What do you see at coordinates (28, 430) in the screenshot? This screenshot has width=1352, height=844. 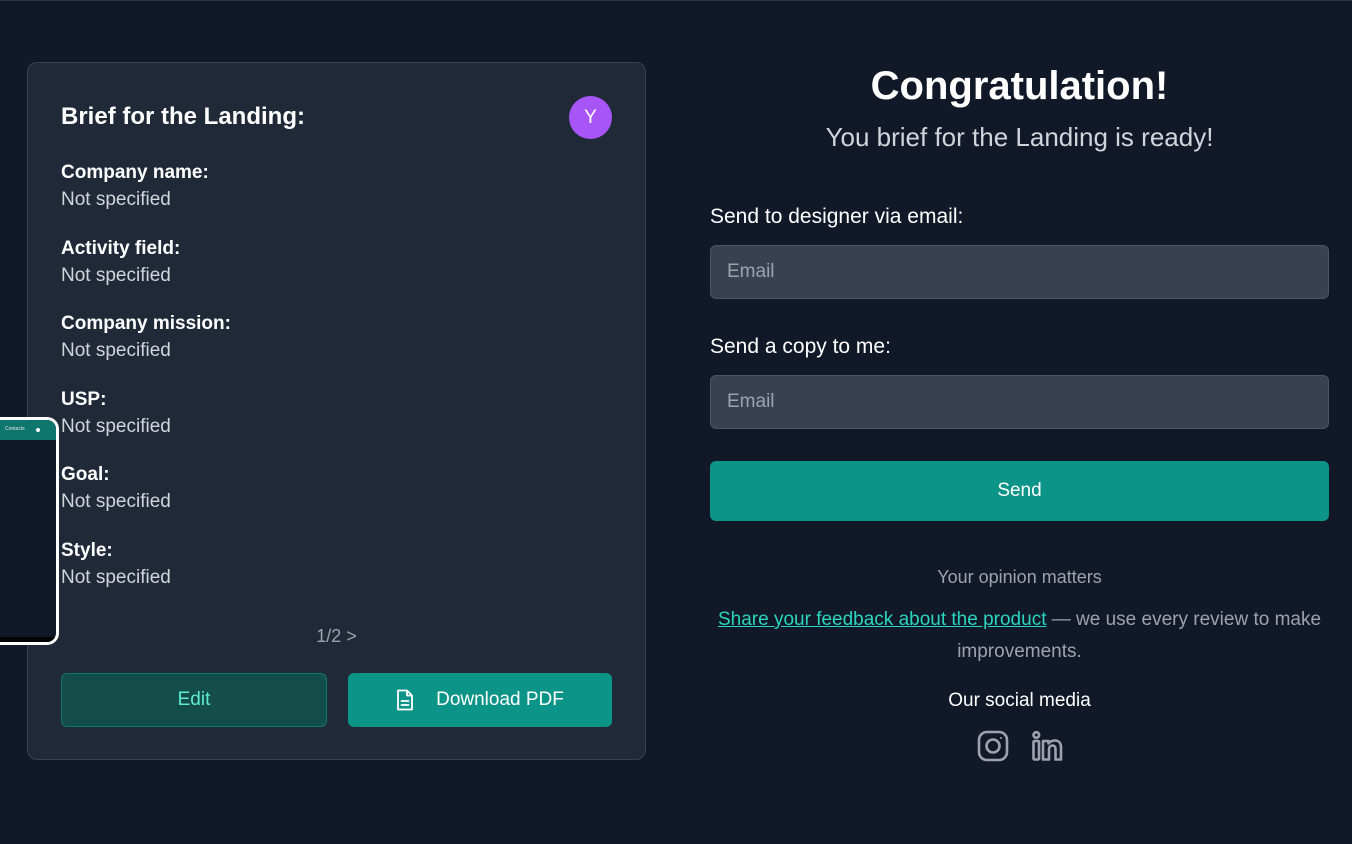 I see `phone-header-bar: Contacts` at bounding box center [28, 430].